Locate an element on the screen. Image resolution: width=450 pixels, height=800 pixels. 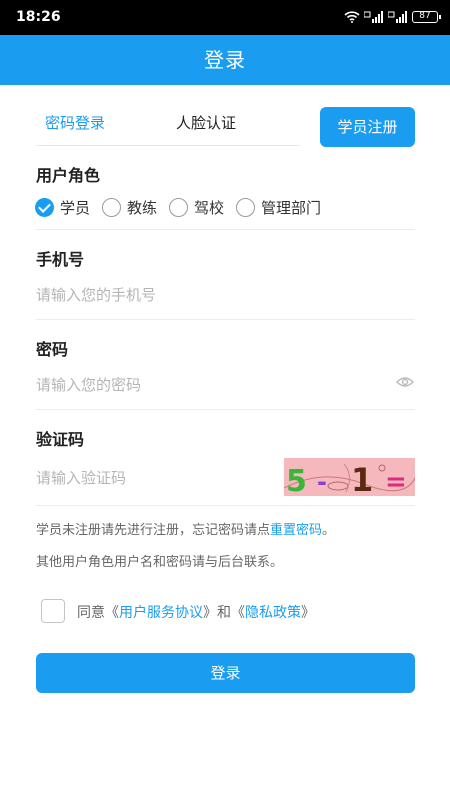
password-input: 请输入您的密码 is located at coordinates (88, 384).